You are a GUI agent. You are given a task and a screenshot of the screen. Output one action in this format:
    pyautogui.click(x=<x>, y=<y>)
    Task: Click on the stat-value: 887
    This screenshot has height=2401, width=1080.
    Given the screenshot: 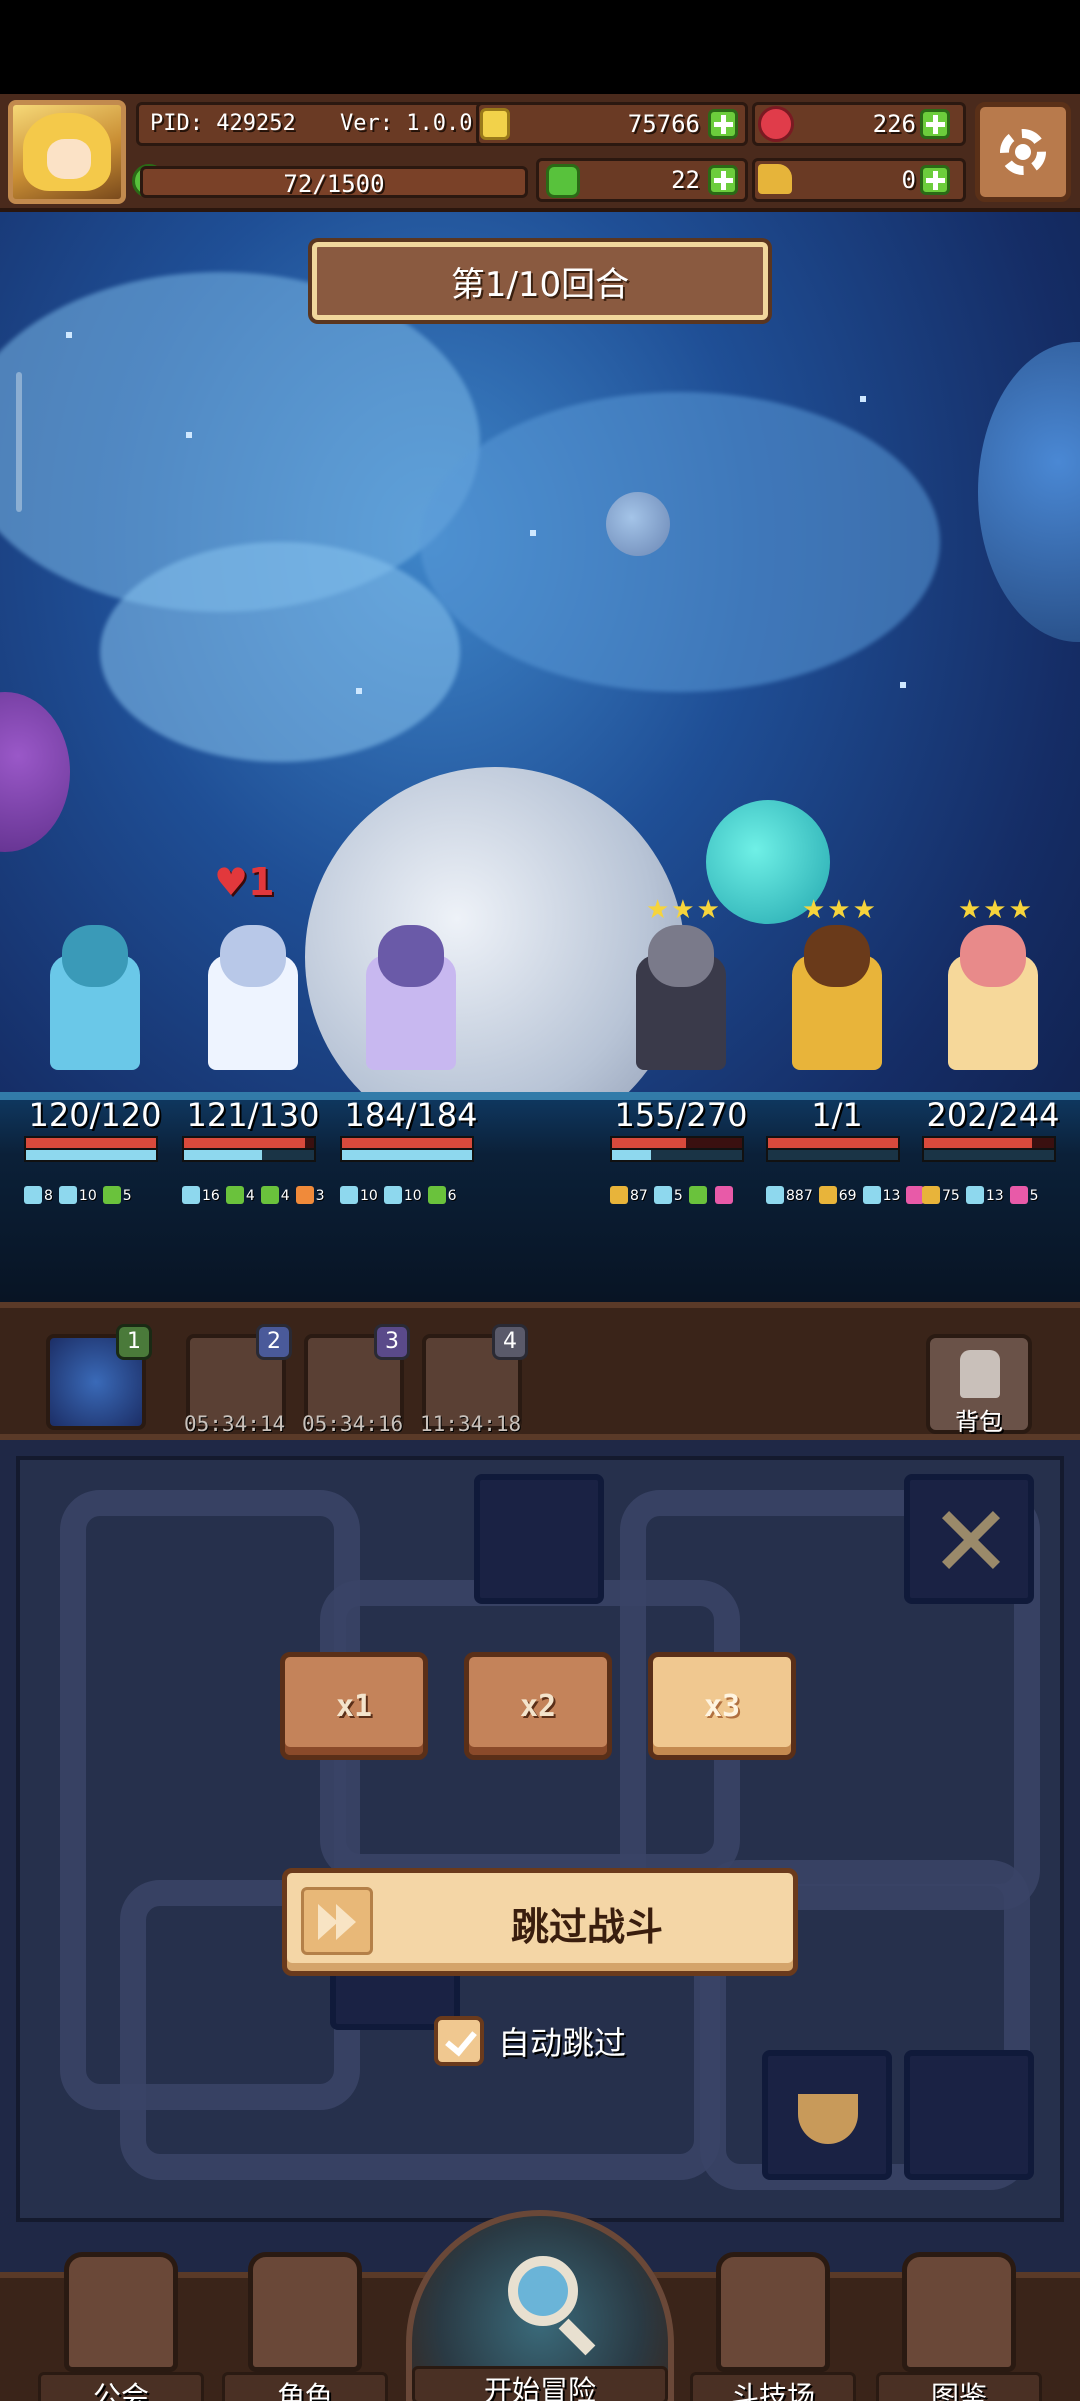 What is the action you would take?
    pyautogui.click(x=799, y=1196)
    